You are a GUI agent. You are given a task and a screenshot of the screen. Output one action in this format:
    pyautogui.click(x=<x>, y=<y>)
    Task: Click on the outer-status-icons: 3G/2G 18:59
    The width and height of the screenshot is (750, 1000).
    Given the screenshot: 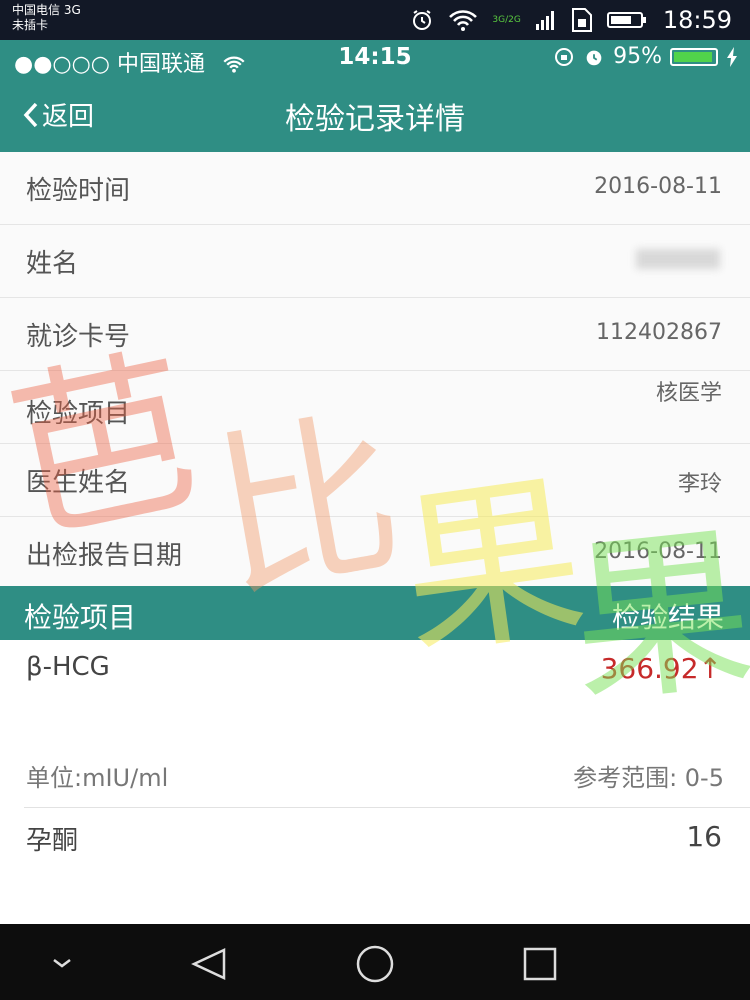 What is the action you would take?
    pyautogui.click(x=571, y=20)
    